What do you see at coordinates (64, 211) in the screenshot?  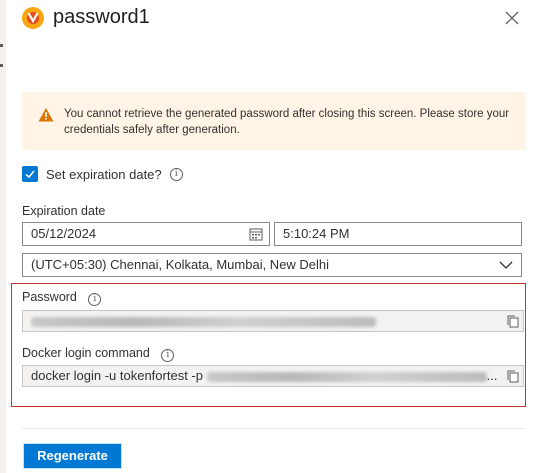 I see `expiration-date-label: Expiration date` at bounding box center [64, 211].